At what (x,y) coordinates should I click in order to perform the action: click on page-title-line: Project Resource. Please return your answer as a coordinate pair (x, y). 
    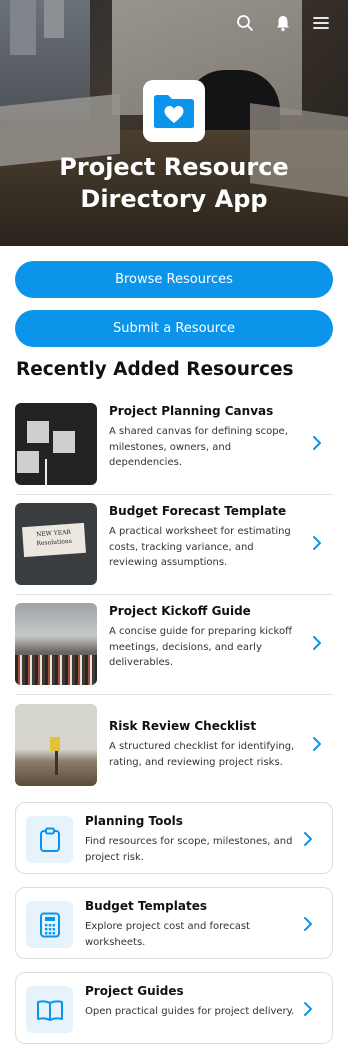
    Looking at the image, I should click on (174, 167).